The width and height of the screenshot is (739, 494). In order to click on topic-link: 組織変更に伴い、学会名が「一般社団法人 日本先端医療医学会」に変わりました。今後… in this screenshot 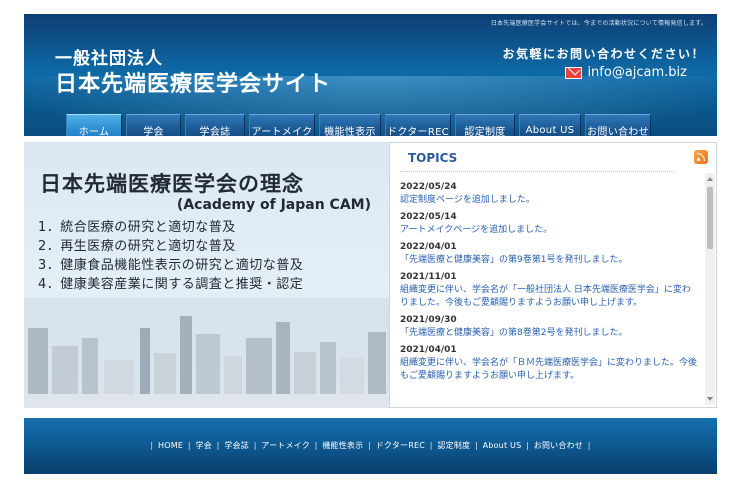, I will do `click(549, 298)`.